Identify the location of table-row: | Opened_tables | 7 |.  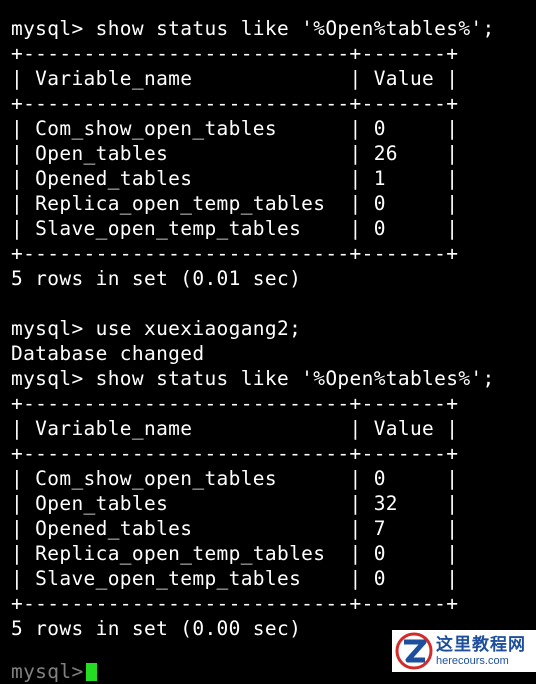
(235, 528).